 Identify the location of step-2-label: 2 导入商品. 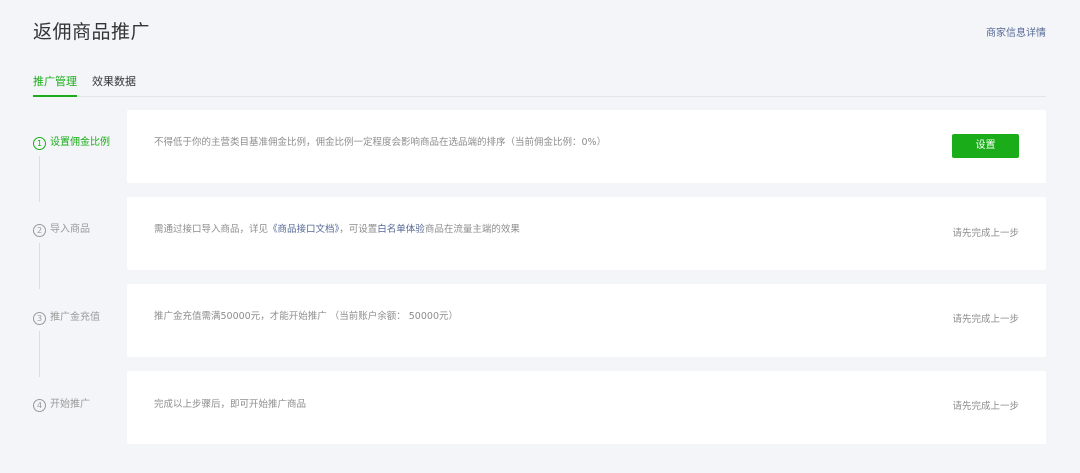
(61, 230).